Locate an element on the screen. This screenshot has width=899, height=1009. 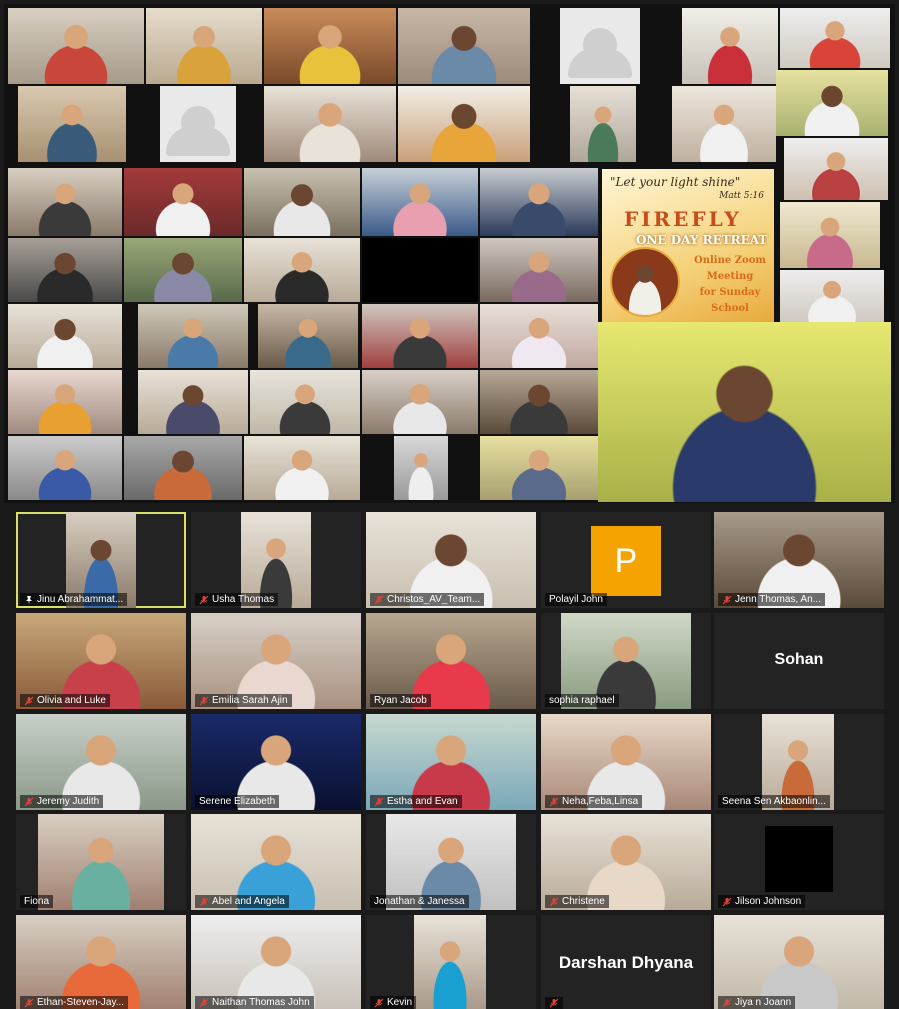
participant-name: Ryan Jacob is located at coordinates (400, 700).